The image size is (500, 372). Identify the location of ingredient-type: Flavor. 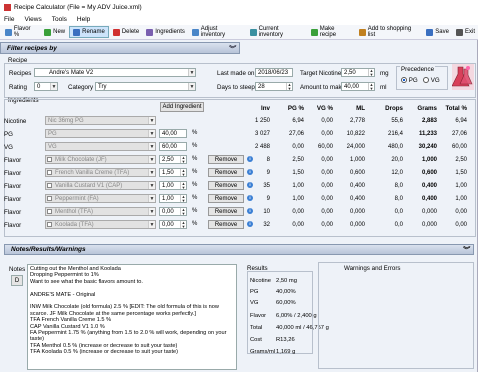
(13, 225).